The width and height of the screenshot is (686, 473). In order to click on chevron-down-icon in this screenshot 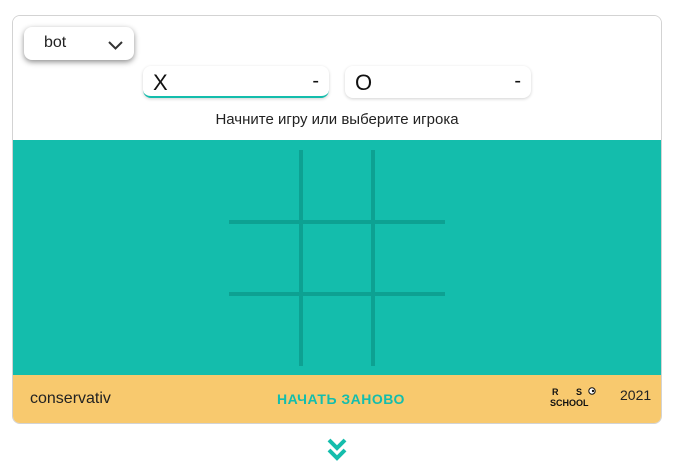, I will do `click(115, 45)`.